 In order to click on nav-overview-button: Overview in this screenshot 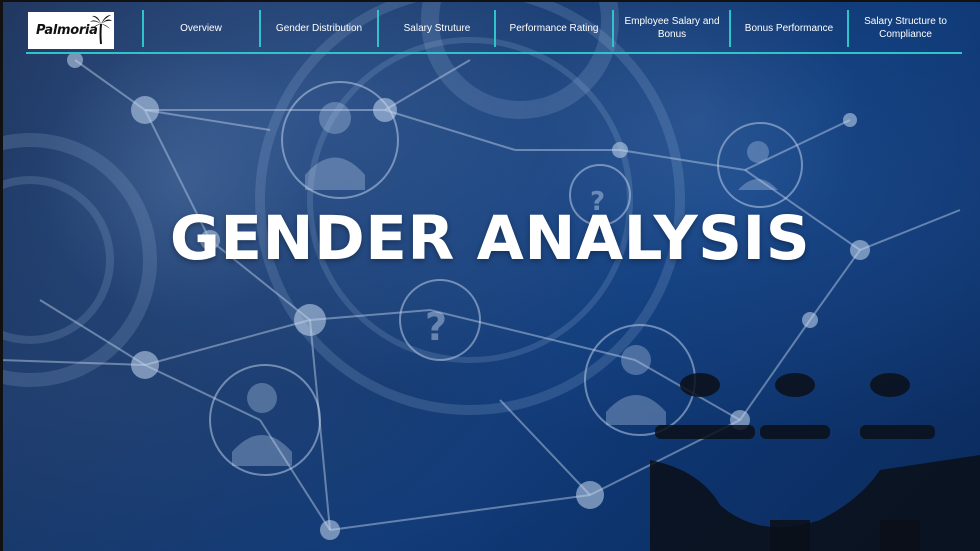, I will do `click(201, 28)`.